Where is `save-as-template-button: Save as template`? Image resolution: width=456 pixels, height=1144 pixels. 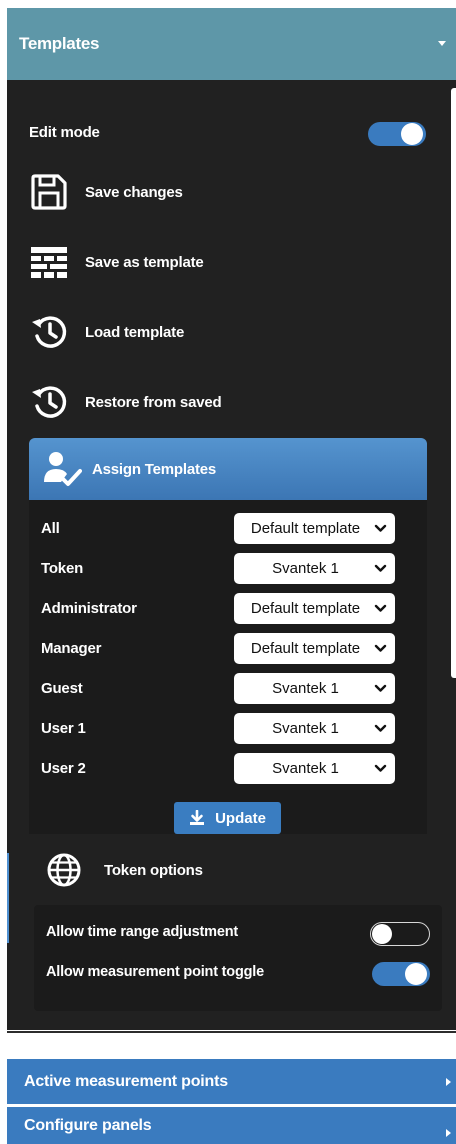 save-as-template-button: Save as template is located at coordinates (117, 262).